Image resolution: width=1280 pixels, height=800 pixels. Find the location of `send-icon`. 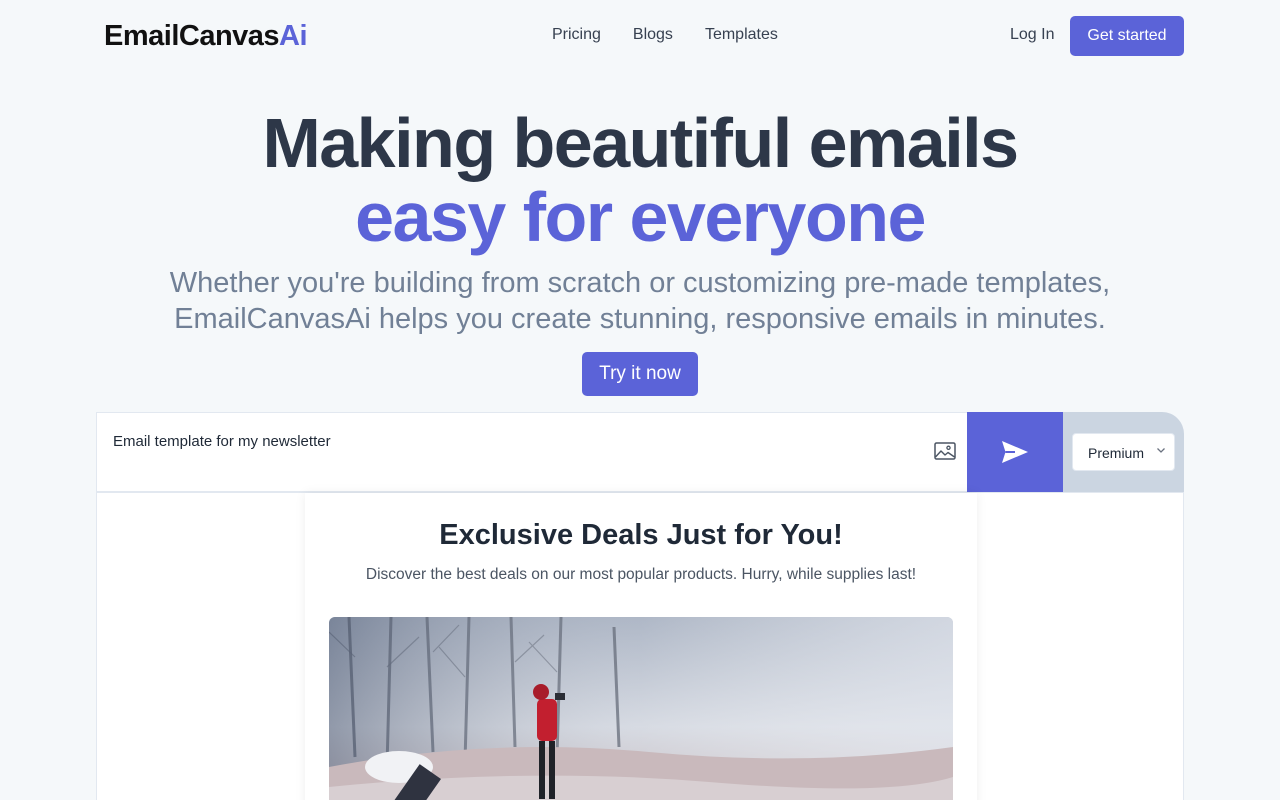

send-icon is located at coordinates (1015, 452).